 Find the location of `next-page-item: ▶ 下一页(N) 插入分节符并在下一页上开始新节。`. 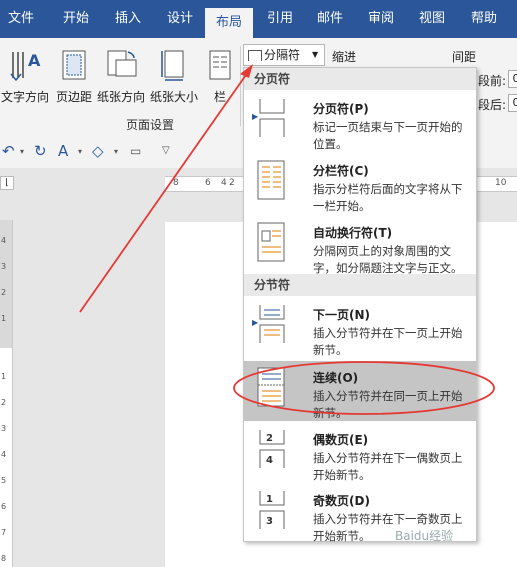

next-page-item: ▶ 下一页(N) 插入分节符并在下一页上开始新节。 is located at coordinates (360, 328).